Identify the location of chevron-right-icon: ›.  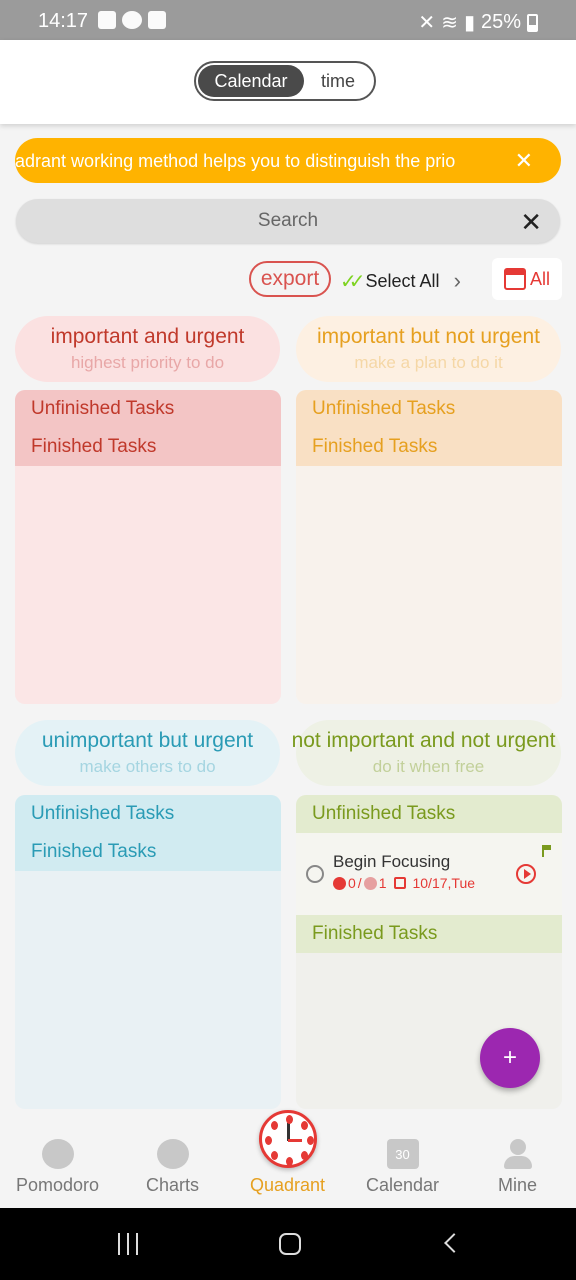
(457, 280).